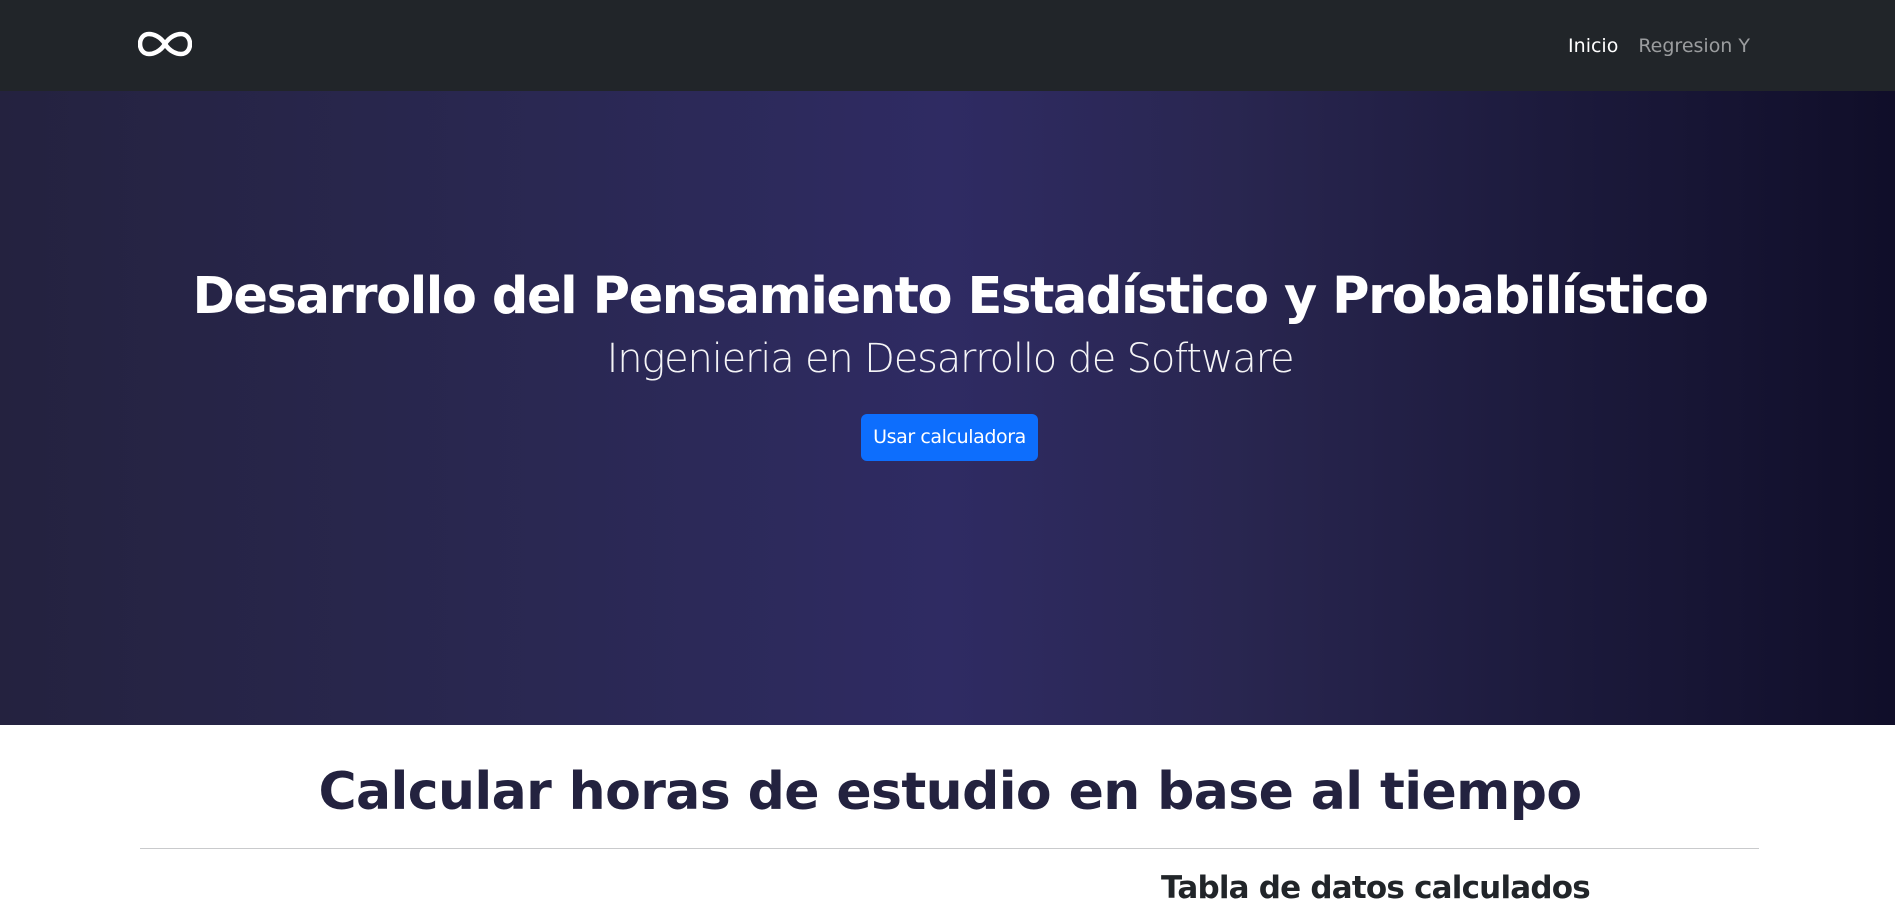 The image size is (1895, 906). I want to click on hero-subtitle: Ingenieria en Desarrollo de Software, so click(950, 359).